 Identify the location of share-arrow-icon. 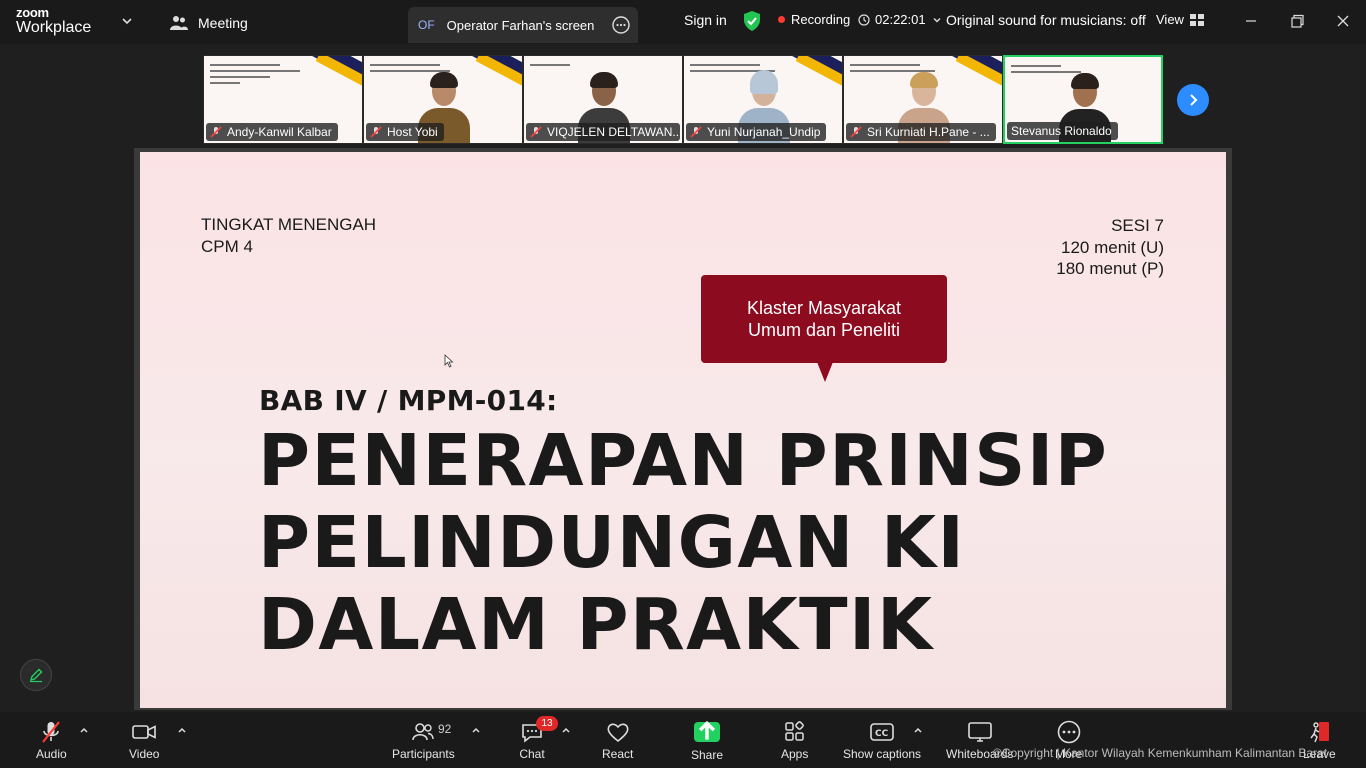
(707, 731).